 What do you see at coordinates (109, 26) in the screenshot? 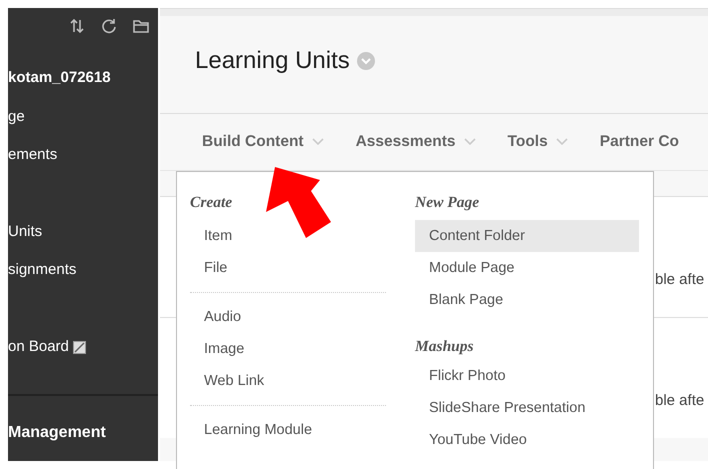
I see `refresh-icon` at bounding box center [109, 26].